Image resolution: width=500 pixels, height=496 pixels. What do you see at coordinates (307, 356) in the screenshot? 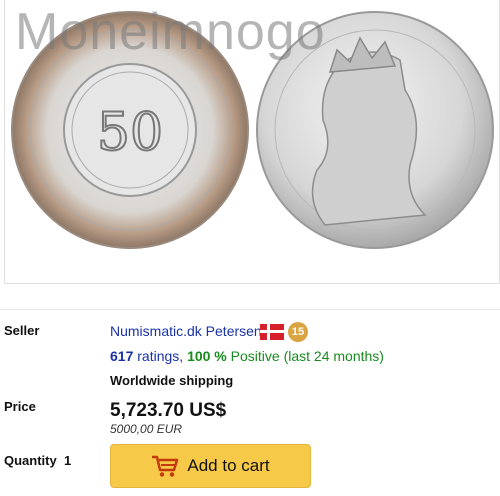
I see `positive-text: Positive (last 24 months)` at bounding box center [307, 356].